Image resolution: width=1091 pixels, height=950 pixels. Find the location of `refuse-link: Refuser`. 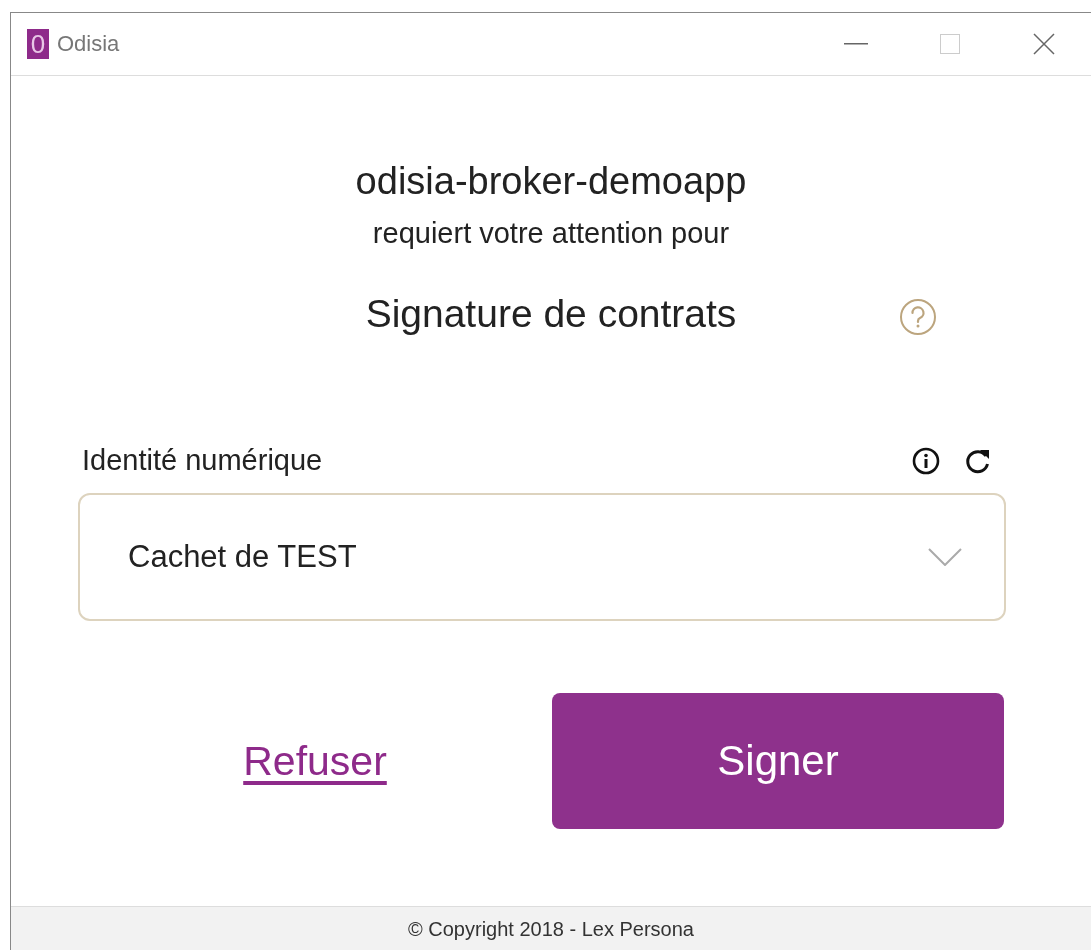

refuse-link: Refuser is located at coordinates (315, 761).